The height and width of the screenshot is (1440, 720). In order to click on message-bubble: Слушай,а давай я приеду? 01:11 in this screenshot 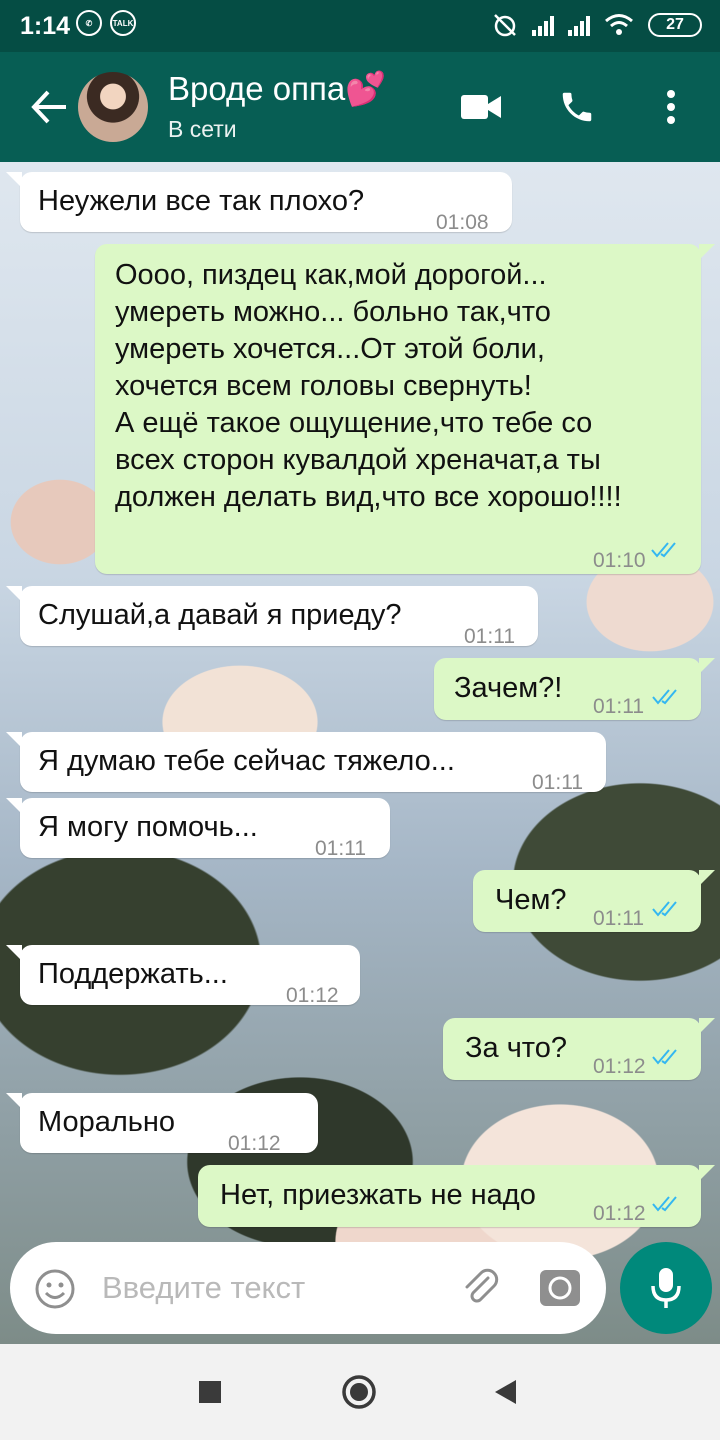, I will do `click(272, 617)`.